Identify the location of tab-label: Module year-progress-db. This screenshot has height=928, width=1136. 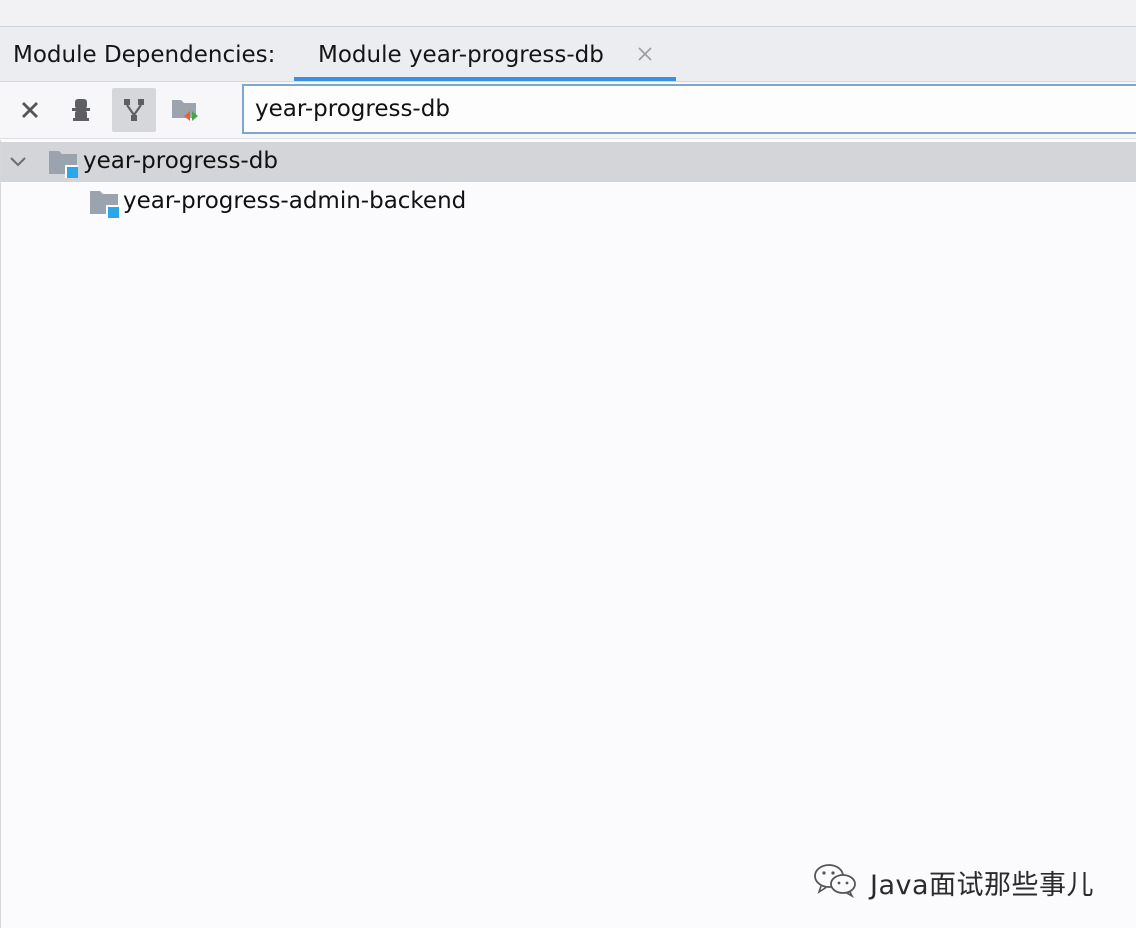
(461, 55).